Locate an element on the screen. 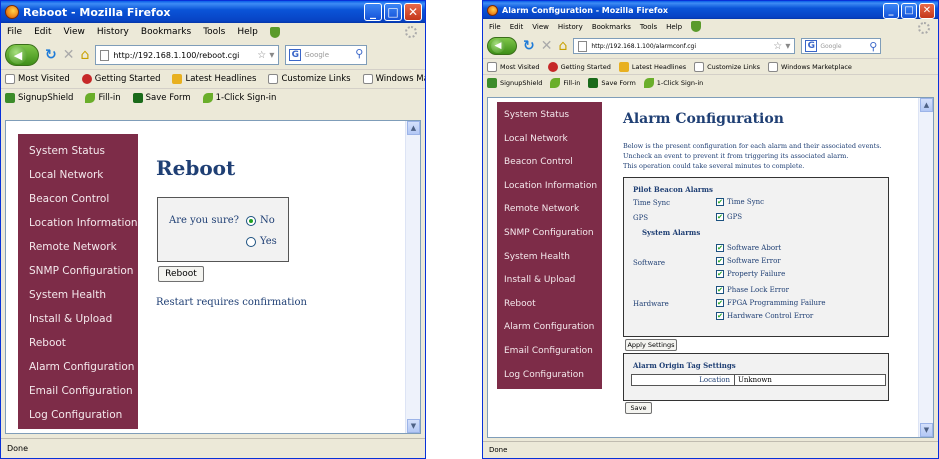 This screenshot has width=939, height=459. fpga-checkbox: ✔ is located at coordinates (720, 303).